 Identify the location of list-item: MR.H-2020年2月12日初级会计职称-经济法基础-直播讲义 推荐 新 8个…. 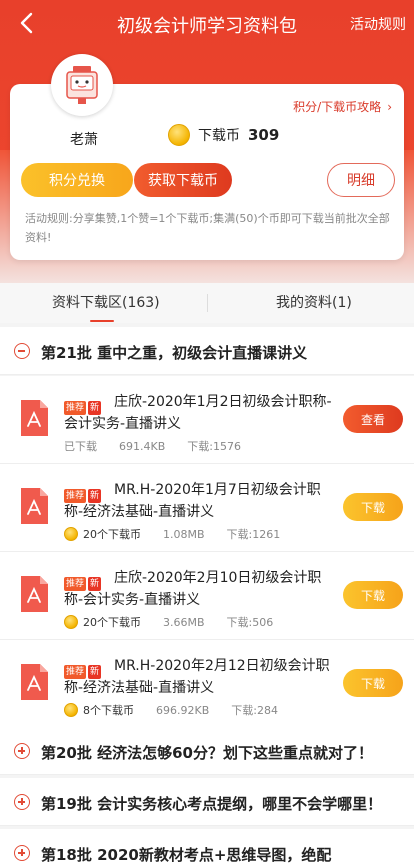
(207, 684).